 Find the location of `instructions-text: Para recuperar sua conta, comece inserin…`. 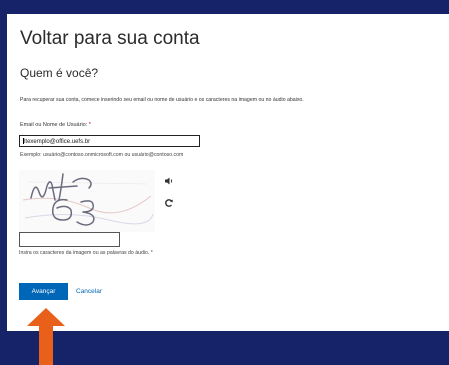

instructions-text: Para recuperar sua conta, comece inserin… is located at coordinates (162, 100).